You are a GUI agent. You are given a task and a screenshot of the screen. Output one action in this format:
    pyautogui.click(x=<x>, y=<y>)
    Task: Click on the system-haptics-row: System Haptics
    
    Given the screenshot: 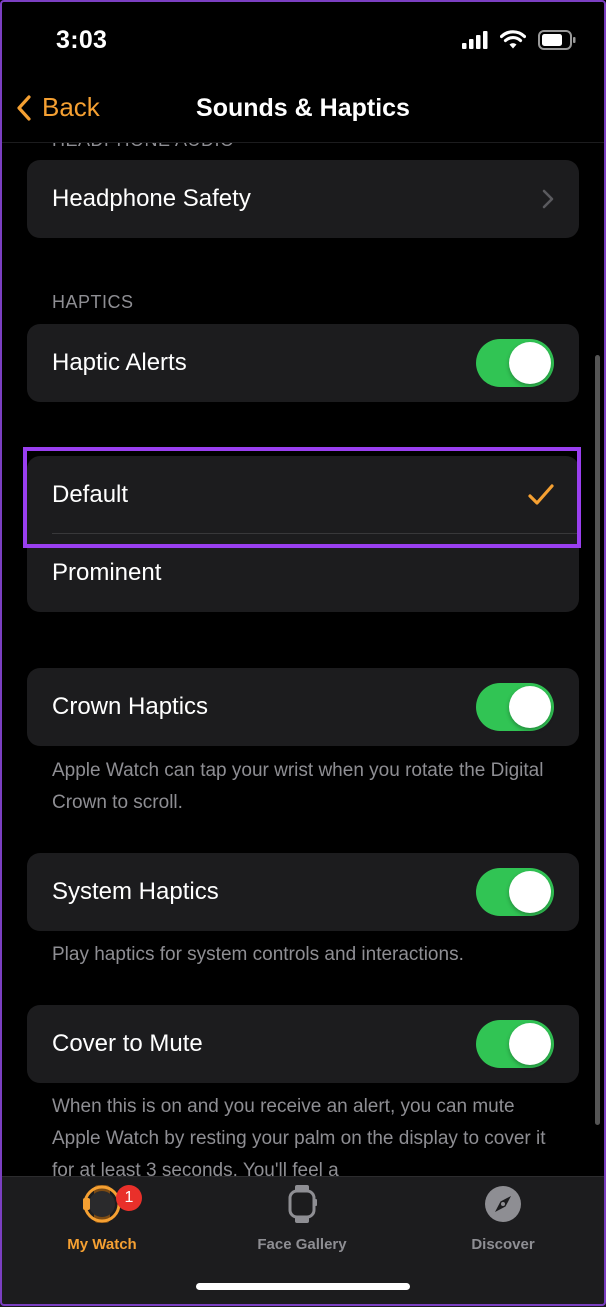 What is the action you would take?
    pyautogui.click(x=303, y=892)
    